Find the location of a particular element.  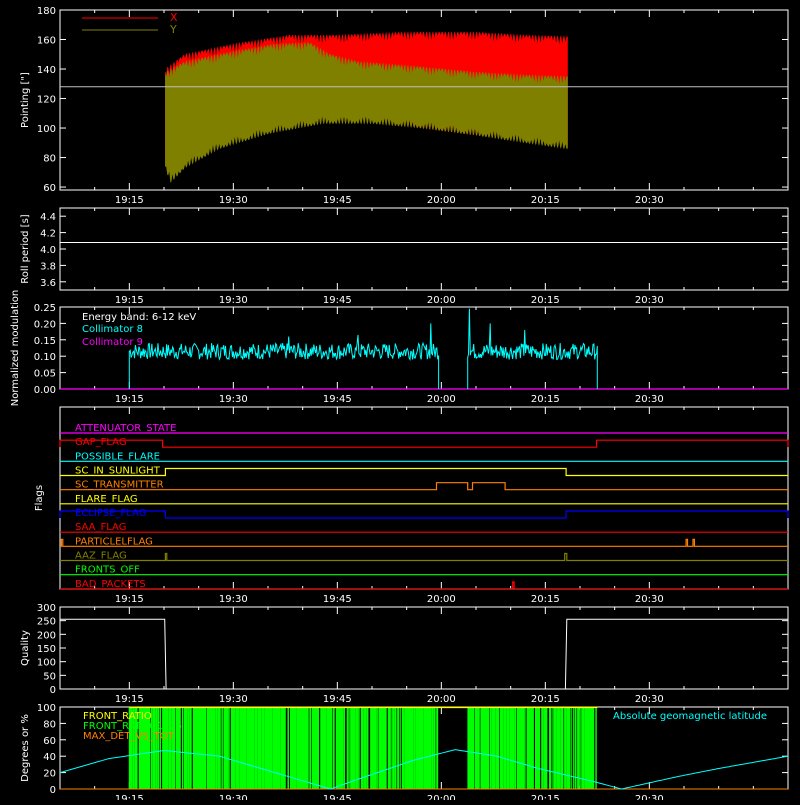

y-axis-label: Pointing ["] is located at coordinates (25, 100).